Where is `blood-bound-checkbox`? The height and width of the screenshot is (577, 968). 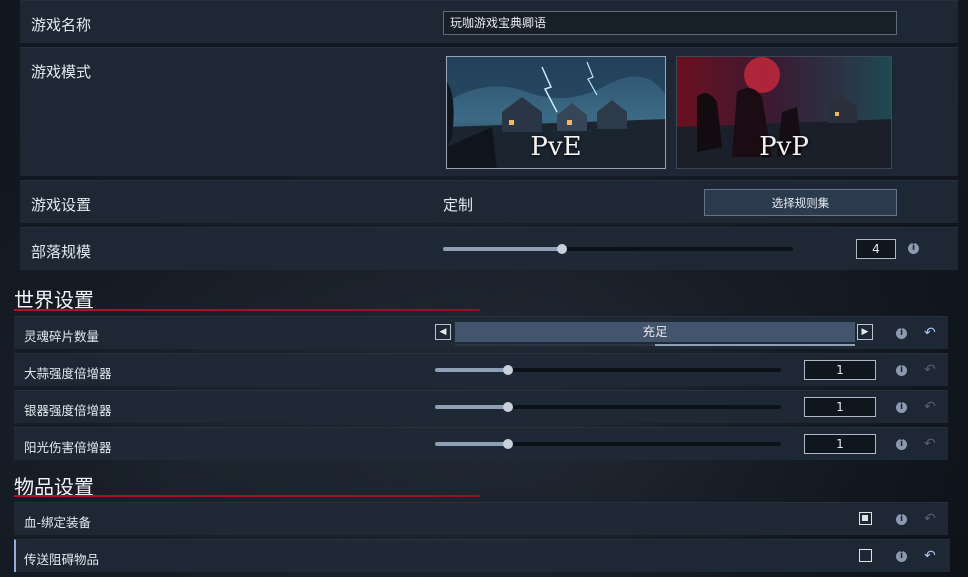 blood-bound-checkbox is located at coordinates (865, 518).